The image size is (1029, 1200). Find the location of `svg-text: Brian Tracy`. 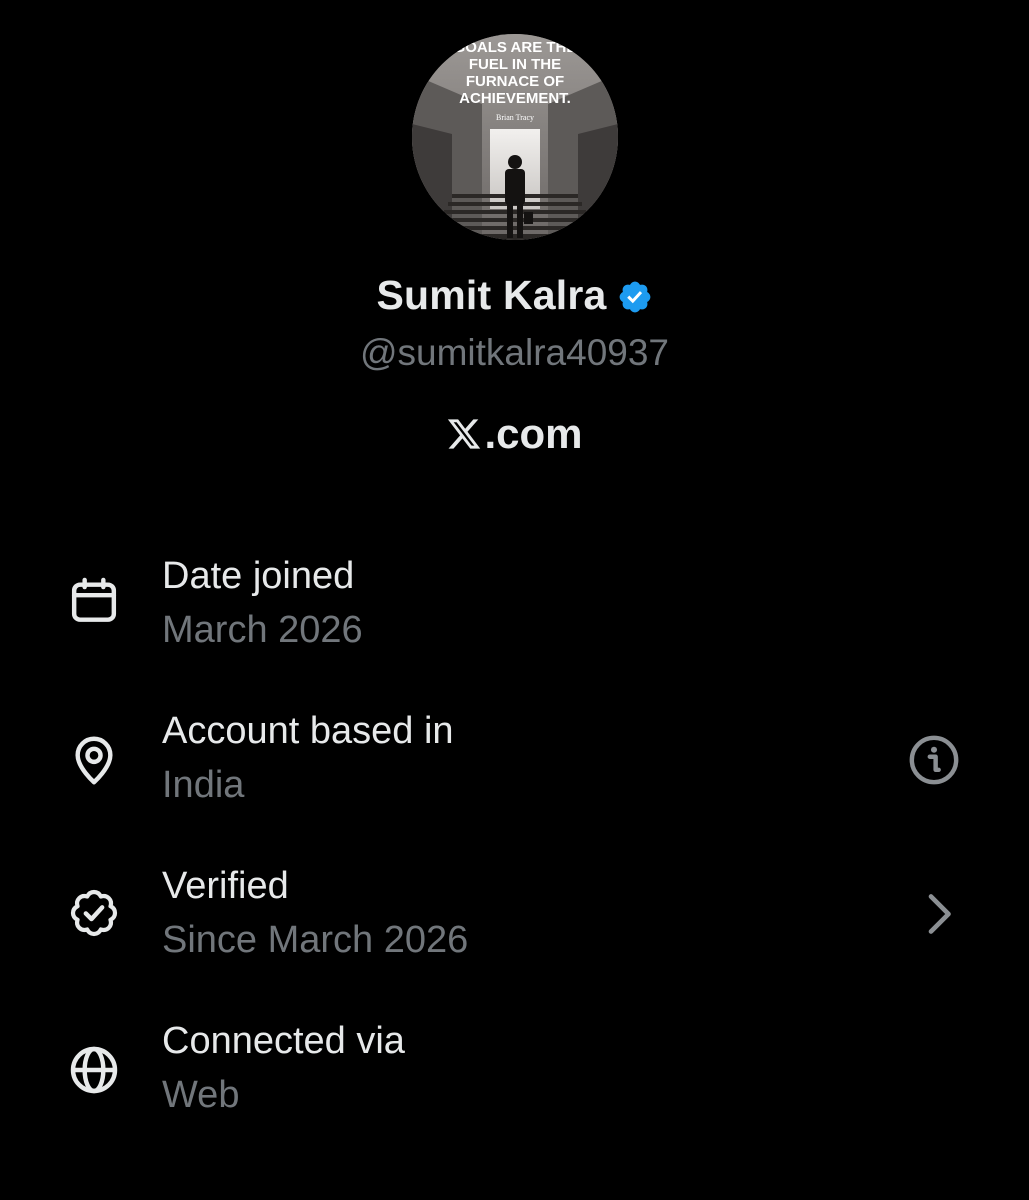

svg-text: Brian Tracy is located at coordinates (515, 117).